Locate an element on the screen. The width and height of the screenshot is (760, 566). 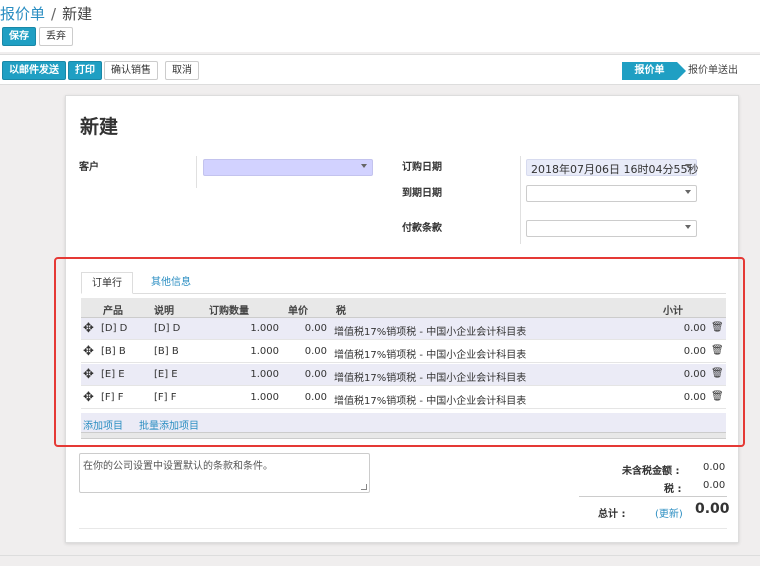
terms-notes-placeholder: 在你的公司设置中设置默认的条款和条件。 is located at coordinates (178, 466).